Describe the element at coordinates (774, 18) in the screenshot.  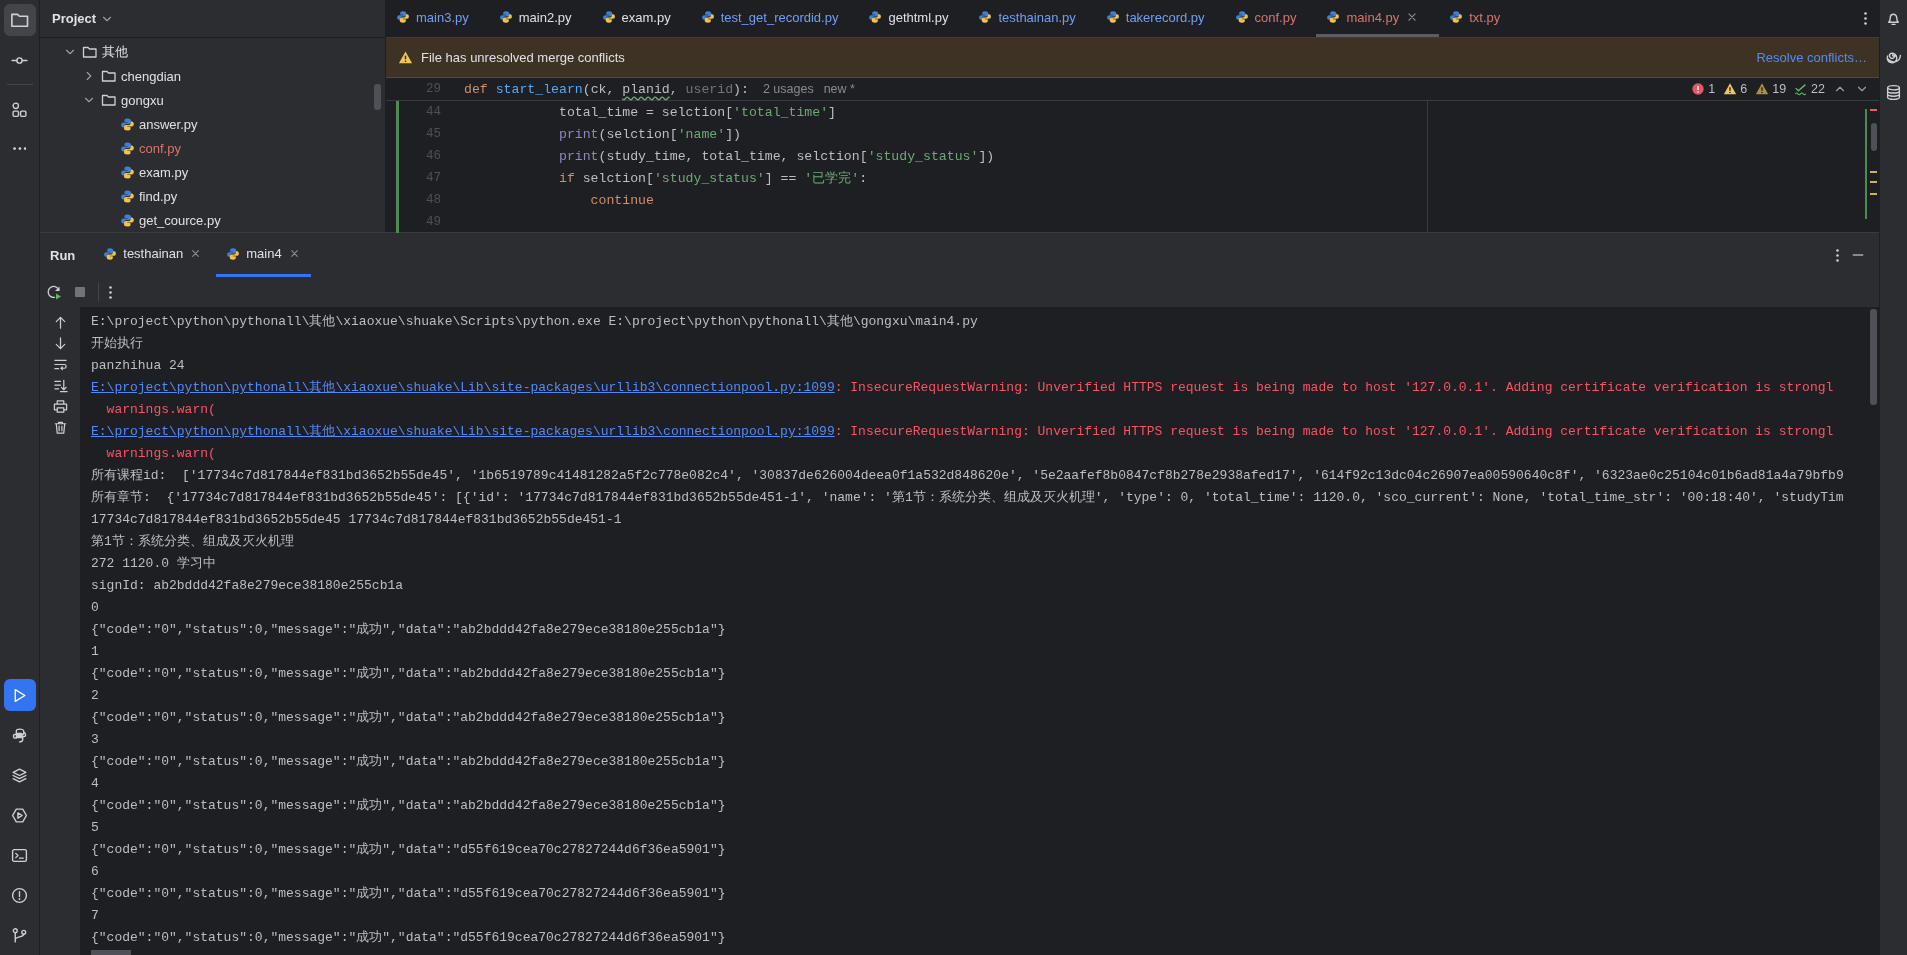
I see `editor-tab: test_get_recordid.py` at that location.